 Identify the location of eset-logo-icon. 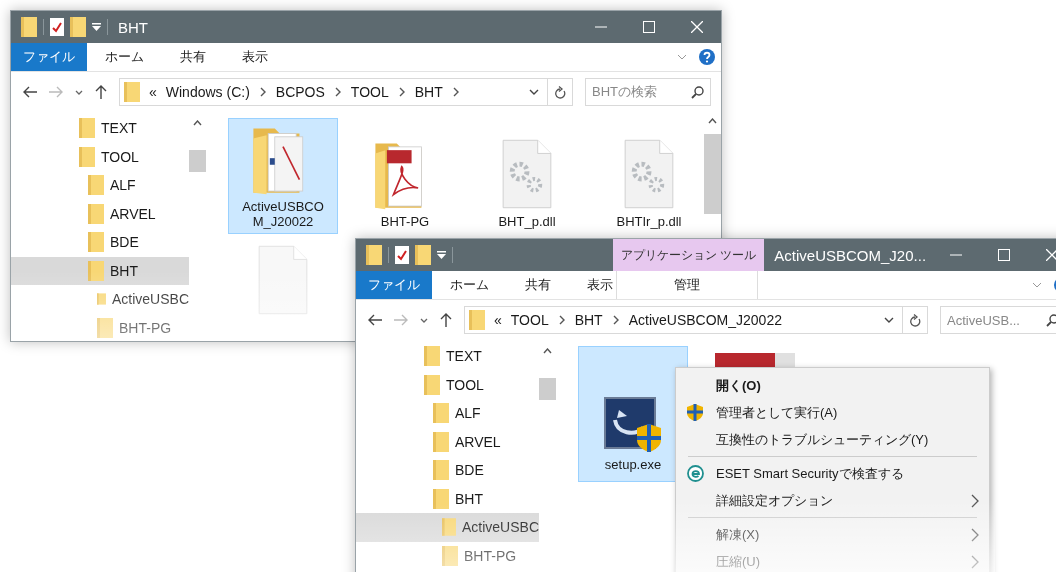
(695, 473).